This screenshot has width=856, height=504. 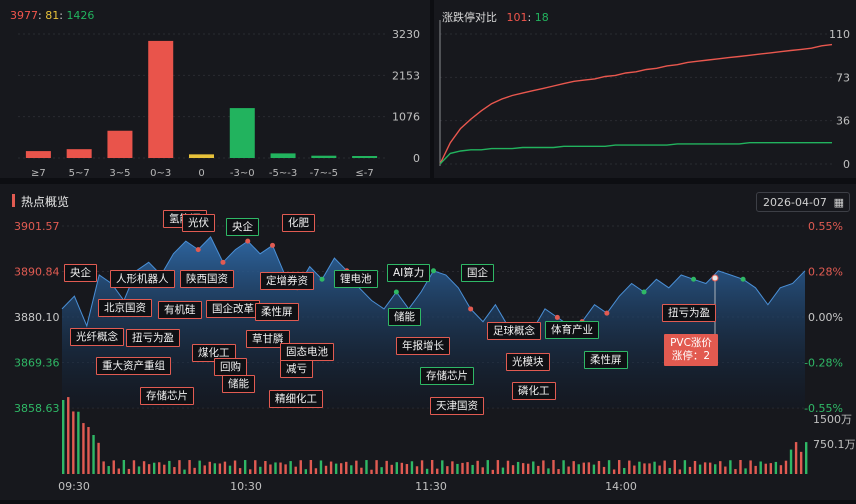 I want to click on price-tick-label: 3869.36, so click(x=37, y=363).